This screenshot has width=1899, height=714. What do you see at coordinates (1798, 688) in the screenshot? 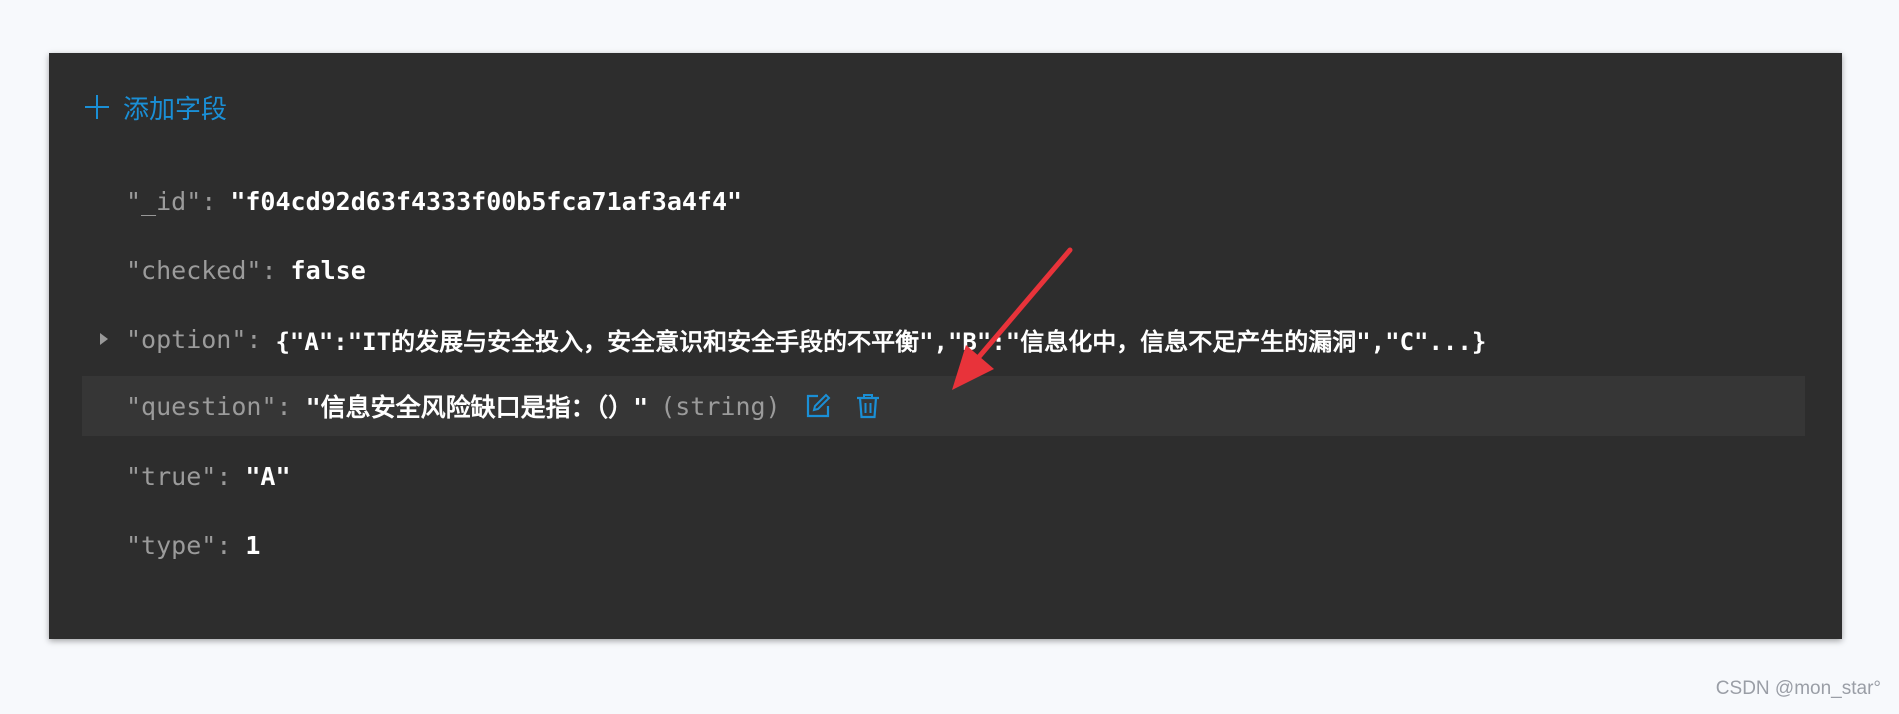
I see `watermark: CSDN @mon_star°` at bounding box center [1798, 688].